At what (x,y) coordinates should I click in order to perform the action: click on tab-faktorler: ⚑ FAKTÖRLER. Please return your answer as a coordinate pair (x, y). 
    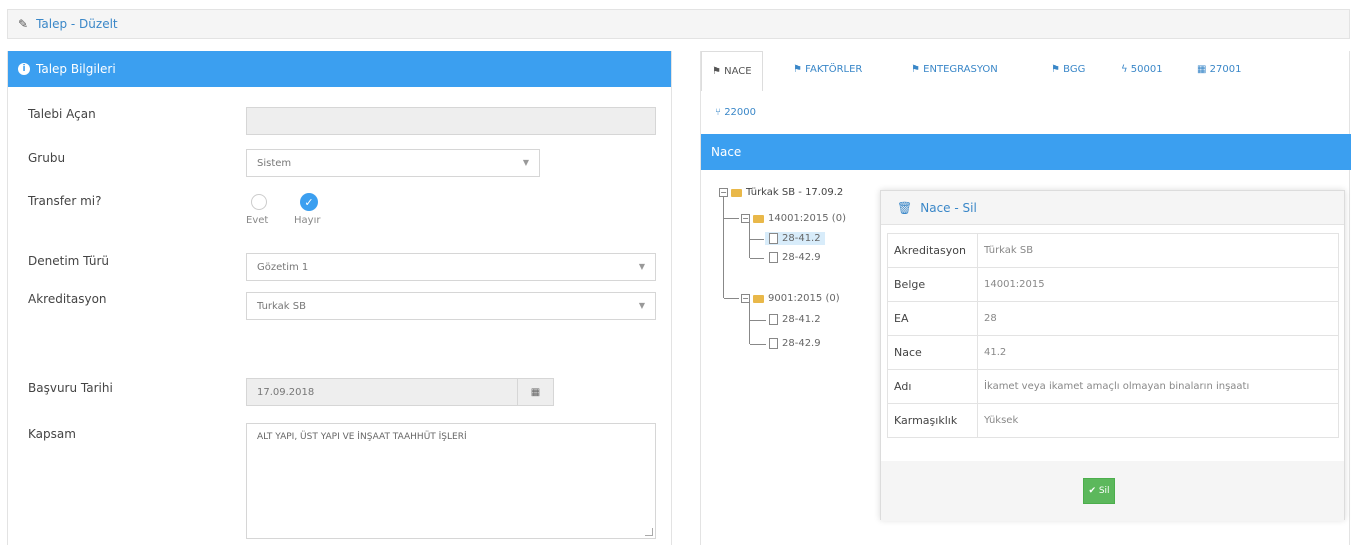
    Looking at the image, I should click on (827, 69).